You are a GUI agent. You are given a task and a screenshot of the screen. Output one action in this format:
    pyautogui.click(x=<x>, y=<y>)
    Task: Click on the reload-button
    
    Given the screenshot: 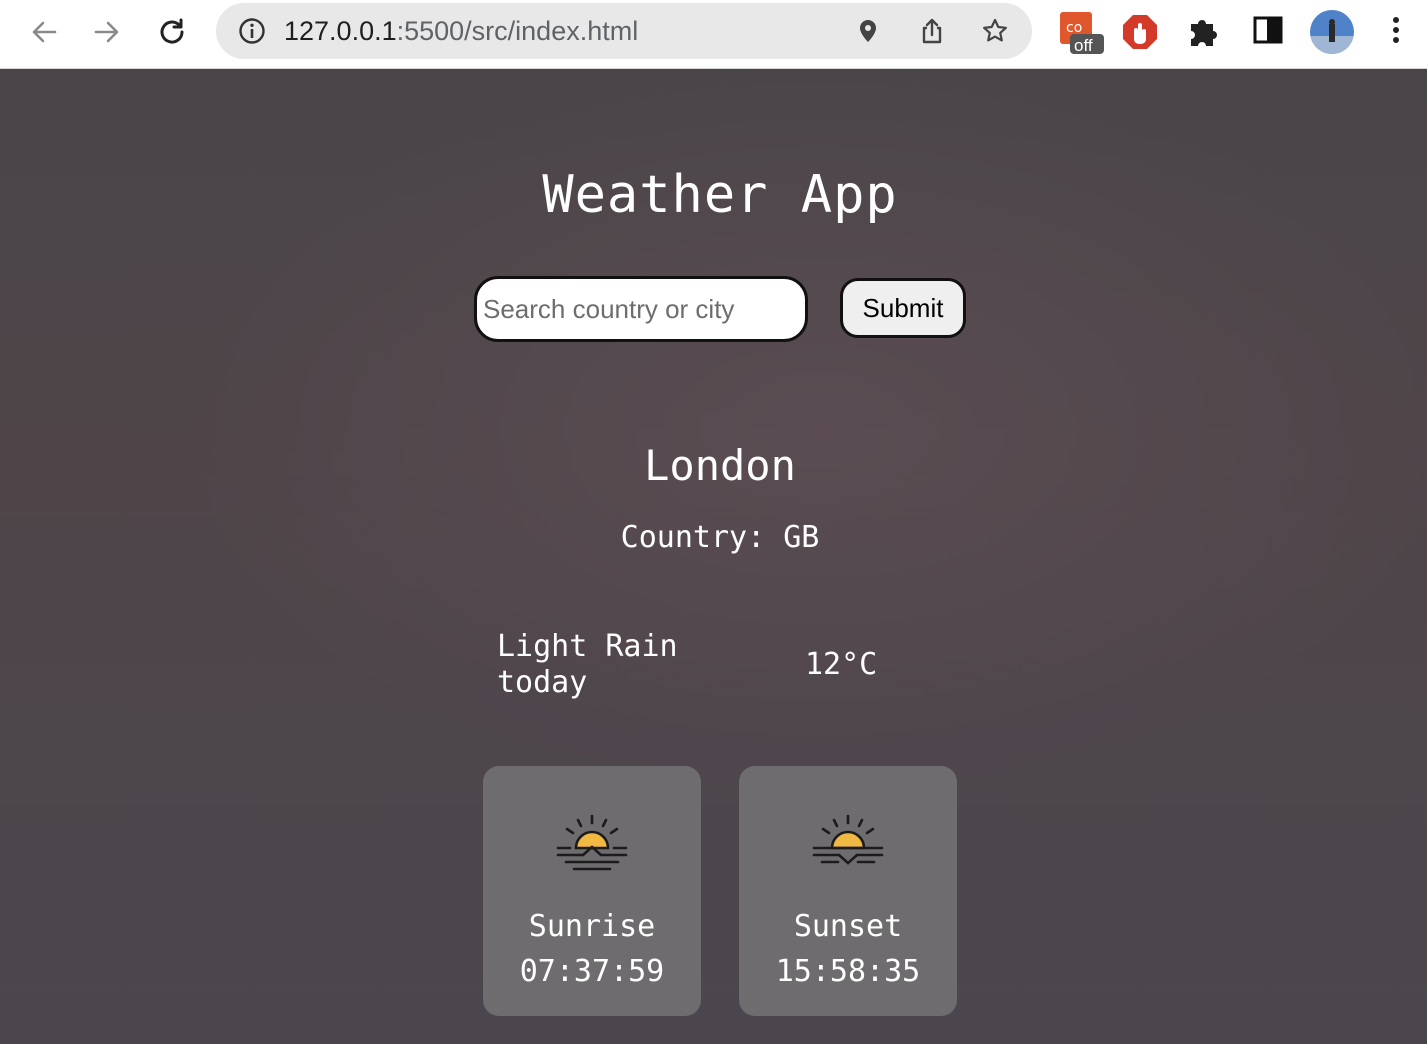 What is the action you would take?
    pyautogui.click(x=172, y=32)
    